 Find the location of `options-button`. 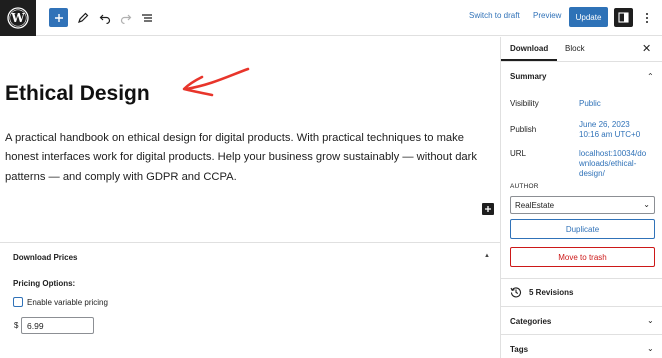

options-button is located at coordinates (647, 17).